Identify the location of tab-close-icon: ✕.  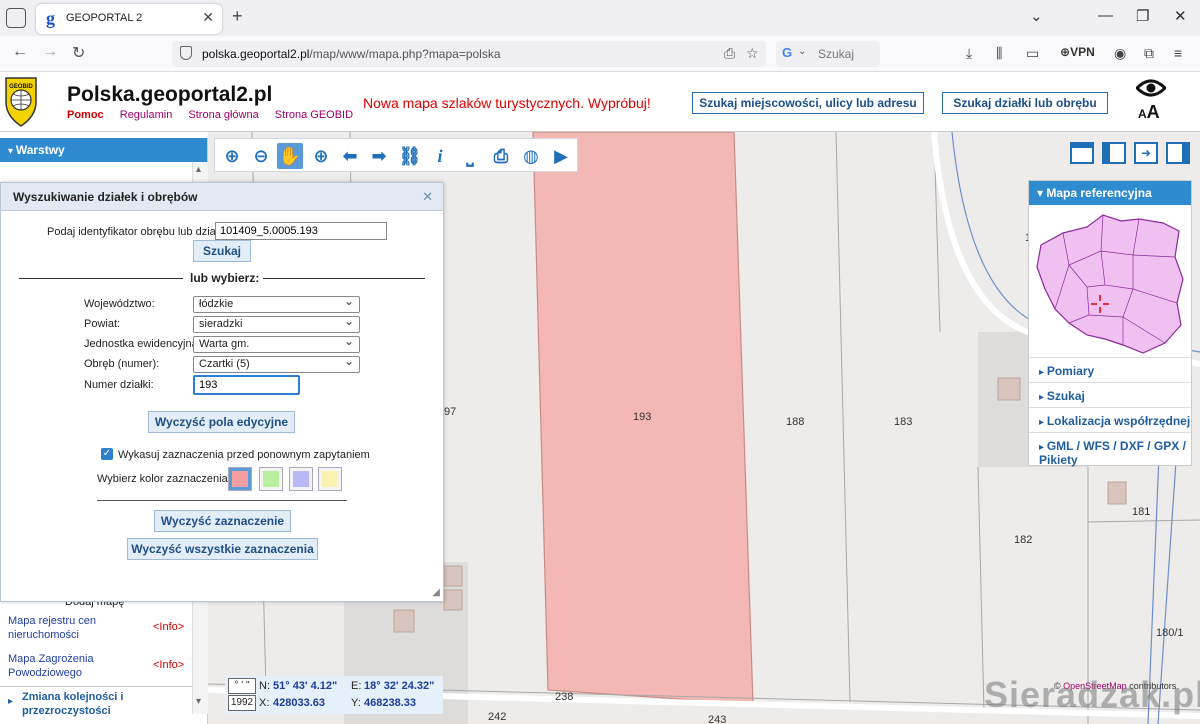
(208, 17).